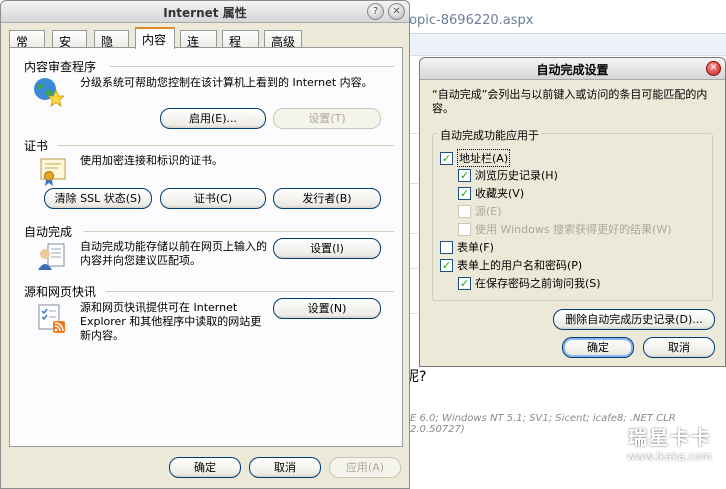  Describe the element at coordinates (327, 308) in the screenshot. I see `feeds-settings-button: 设置(N)` at that location.